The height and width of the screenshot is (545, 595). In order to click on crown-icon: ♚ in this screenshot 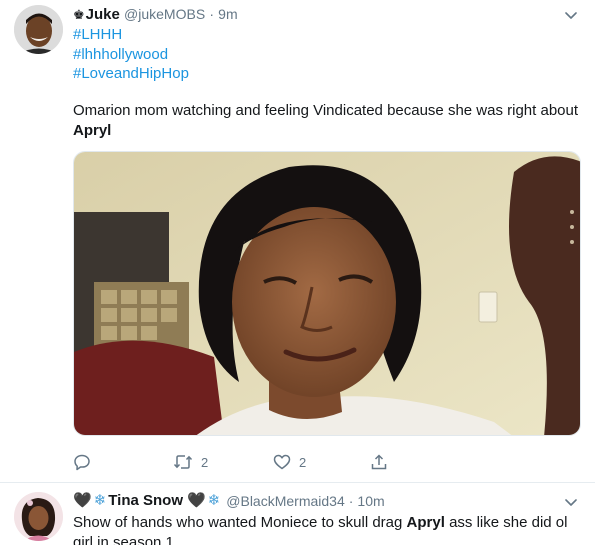, I will do `click(79, 14)`.